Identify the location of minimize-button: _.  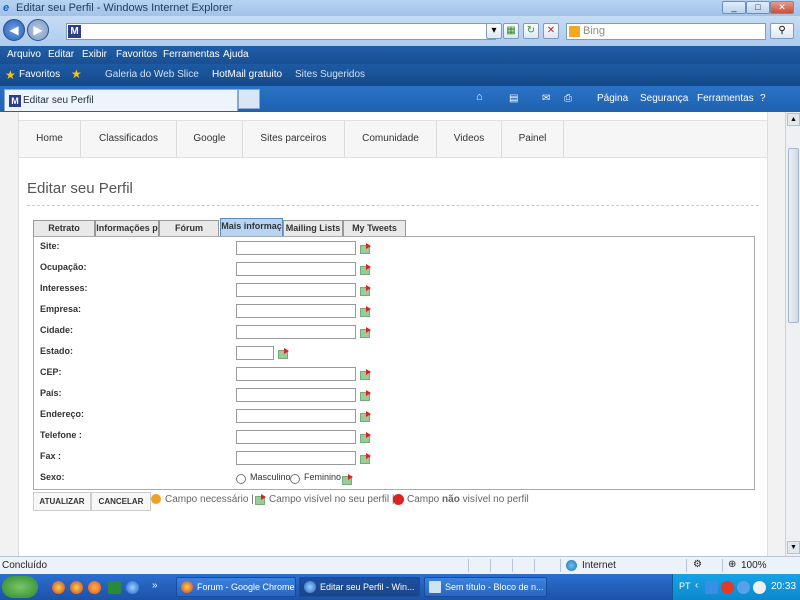
(734, 7).